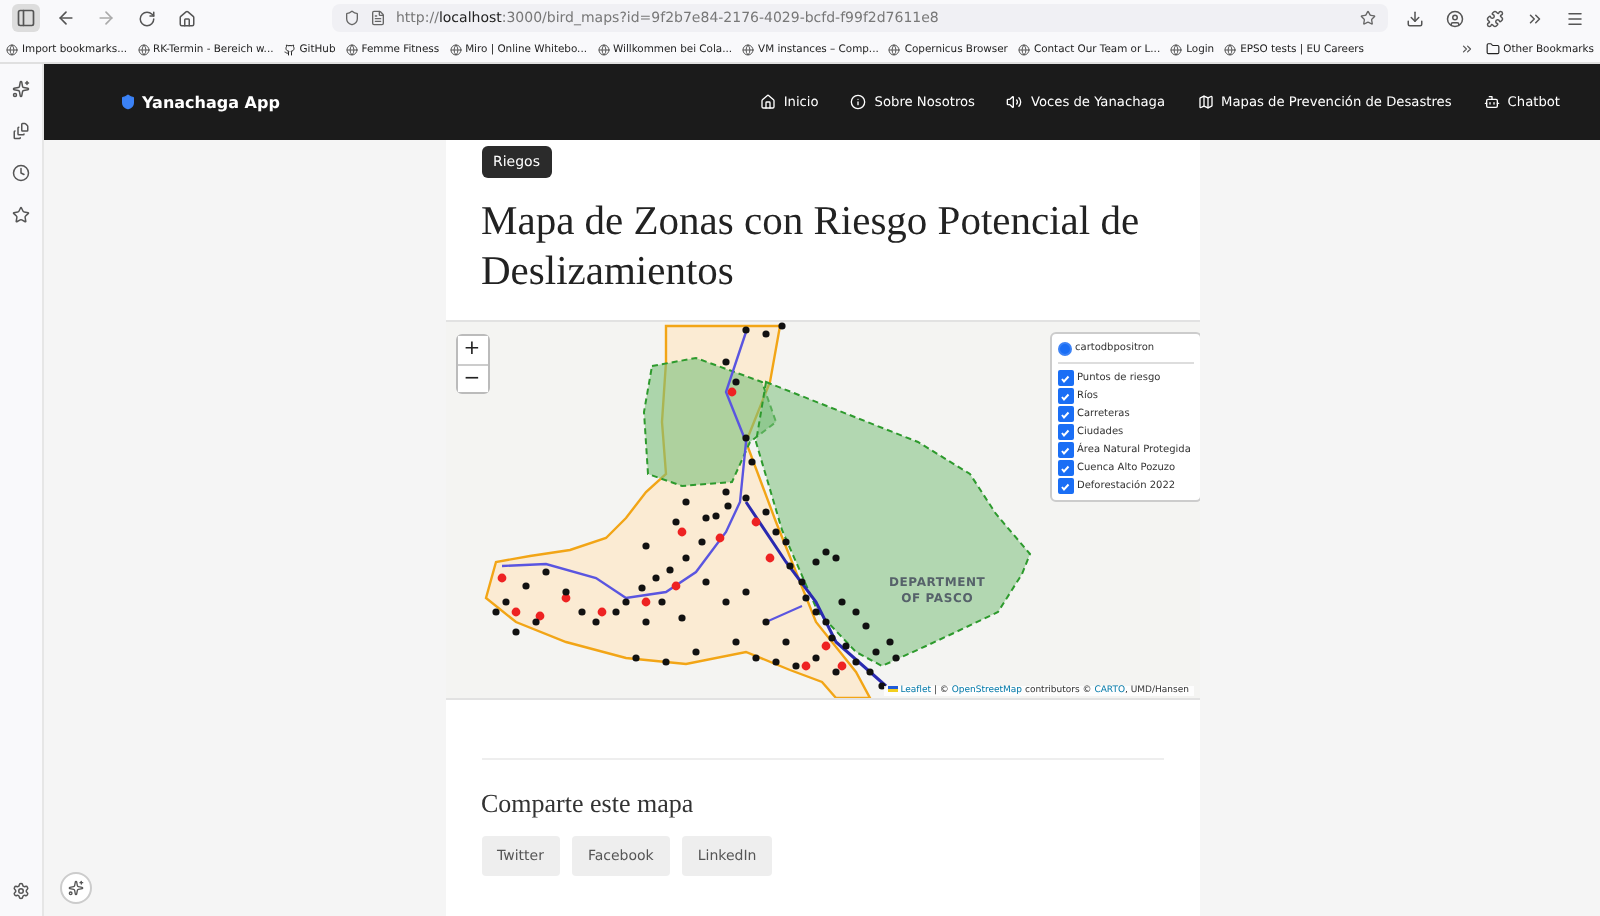 The image size is (1600, 916). I want to click on share-heading: Comparte este mapa, so click(588, 804).